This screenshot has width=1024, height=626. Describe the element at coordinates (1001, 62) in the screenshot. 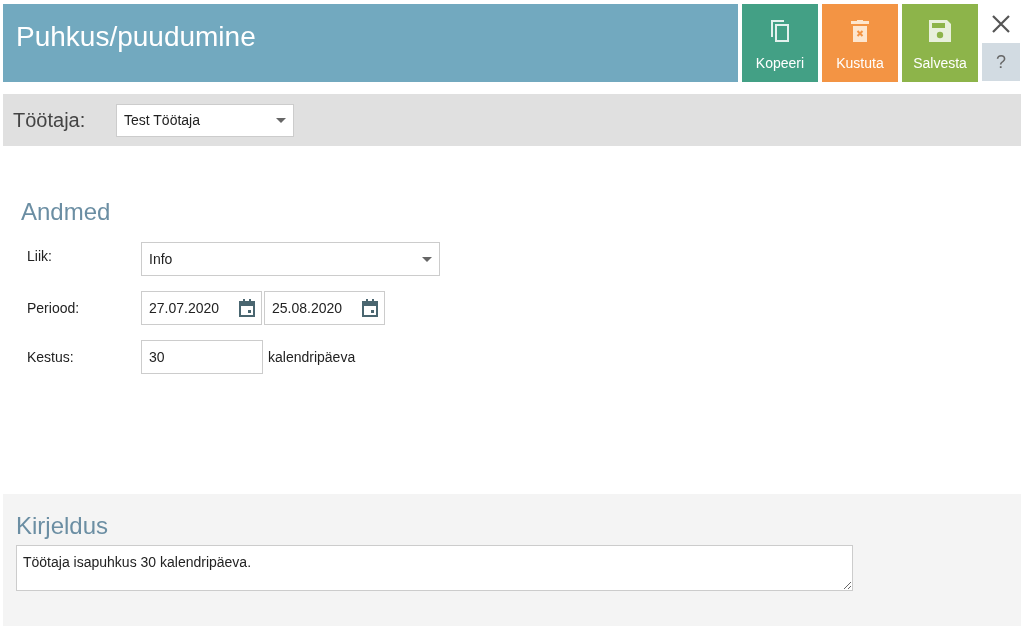

I see `help-button: ?` at that location.